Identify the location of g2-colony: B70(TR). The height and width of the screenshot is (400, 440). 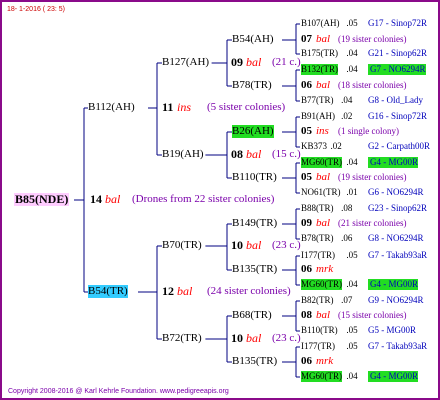
(182, 245).